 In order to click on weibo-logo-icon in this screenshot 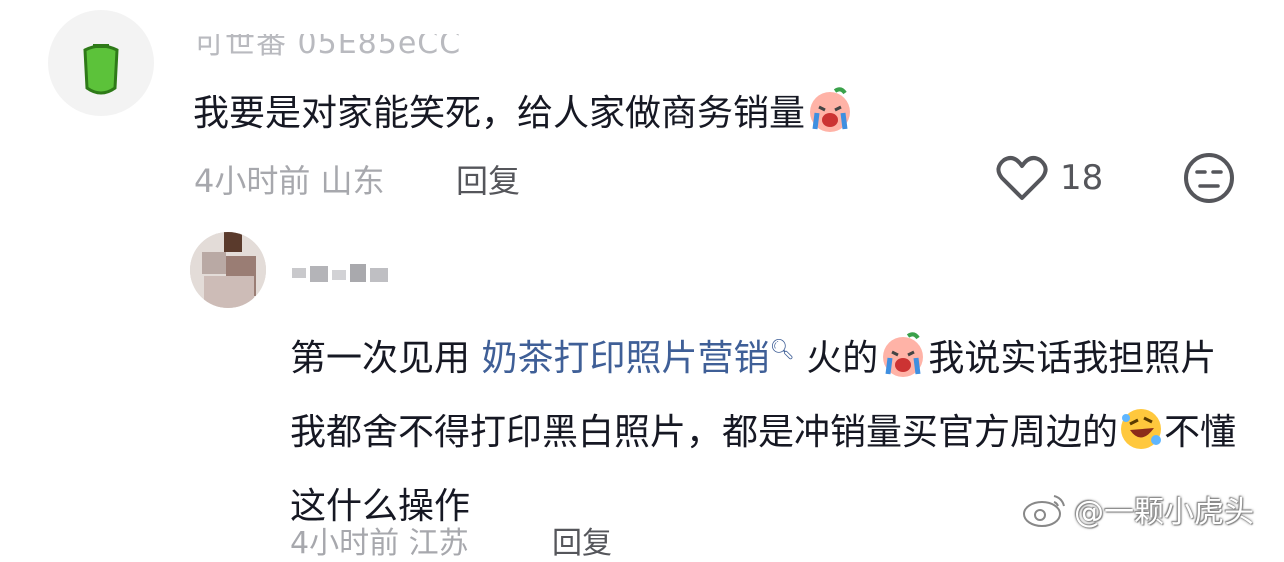, I will do `click(1044, 511)`.